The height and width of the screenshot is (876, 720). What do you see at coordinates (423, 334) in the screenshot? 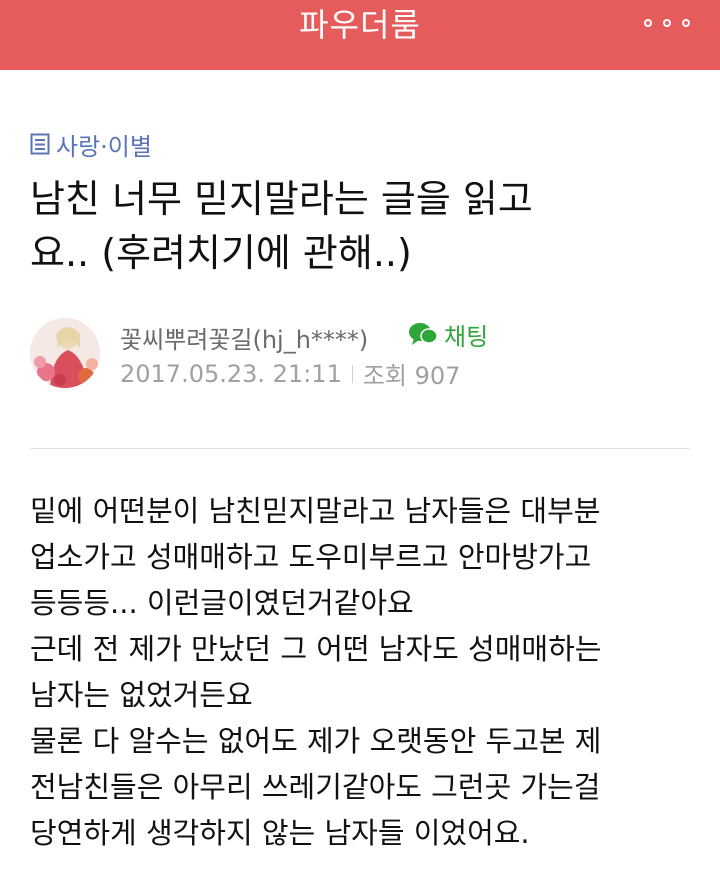
I see `chat-bubble-icon` at bounding box center [423, 334].